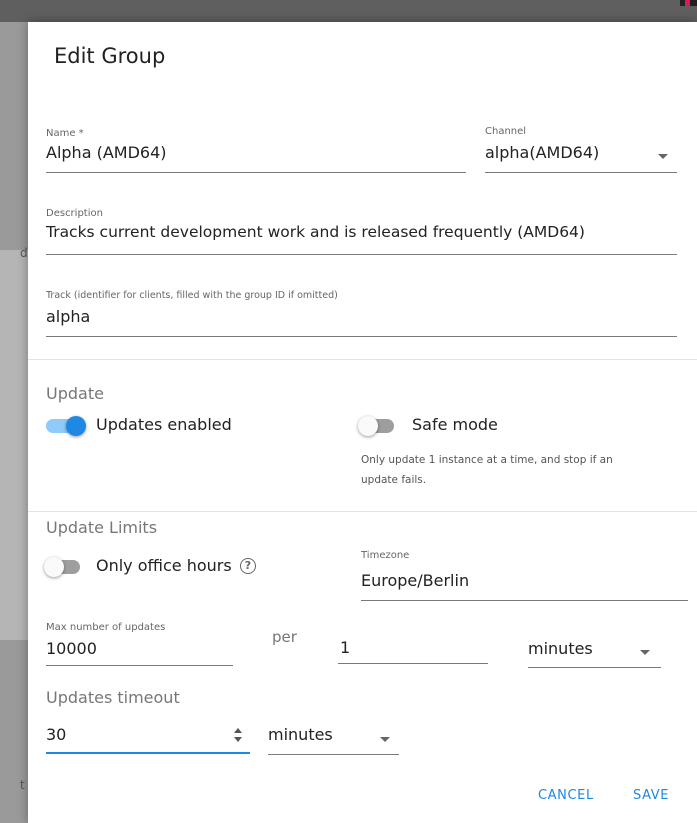 The width and height of the screenshot is (697, 823). Describe the element at coordinates (333, 754) in the screenshot. I see `timeout-unit-underline` at that location.